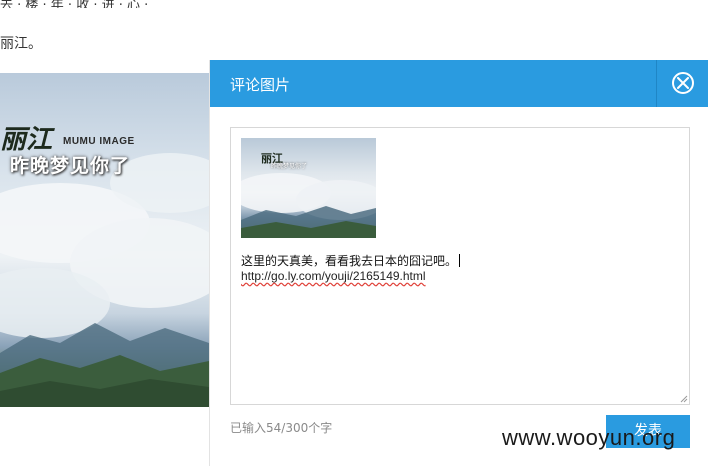 The image size is (708, 466). I want to click on dialog-header: 评论图片, so click(459, 83).